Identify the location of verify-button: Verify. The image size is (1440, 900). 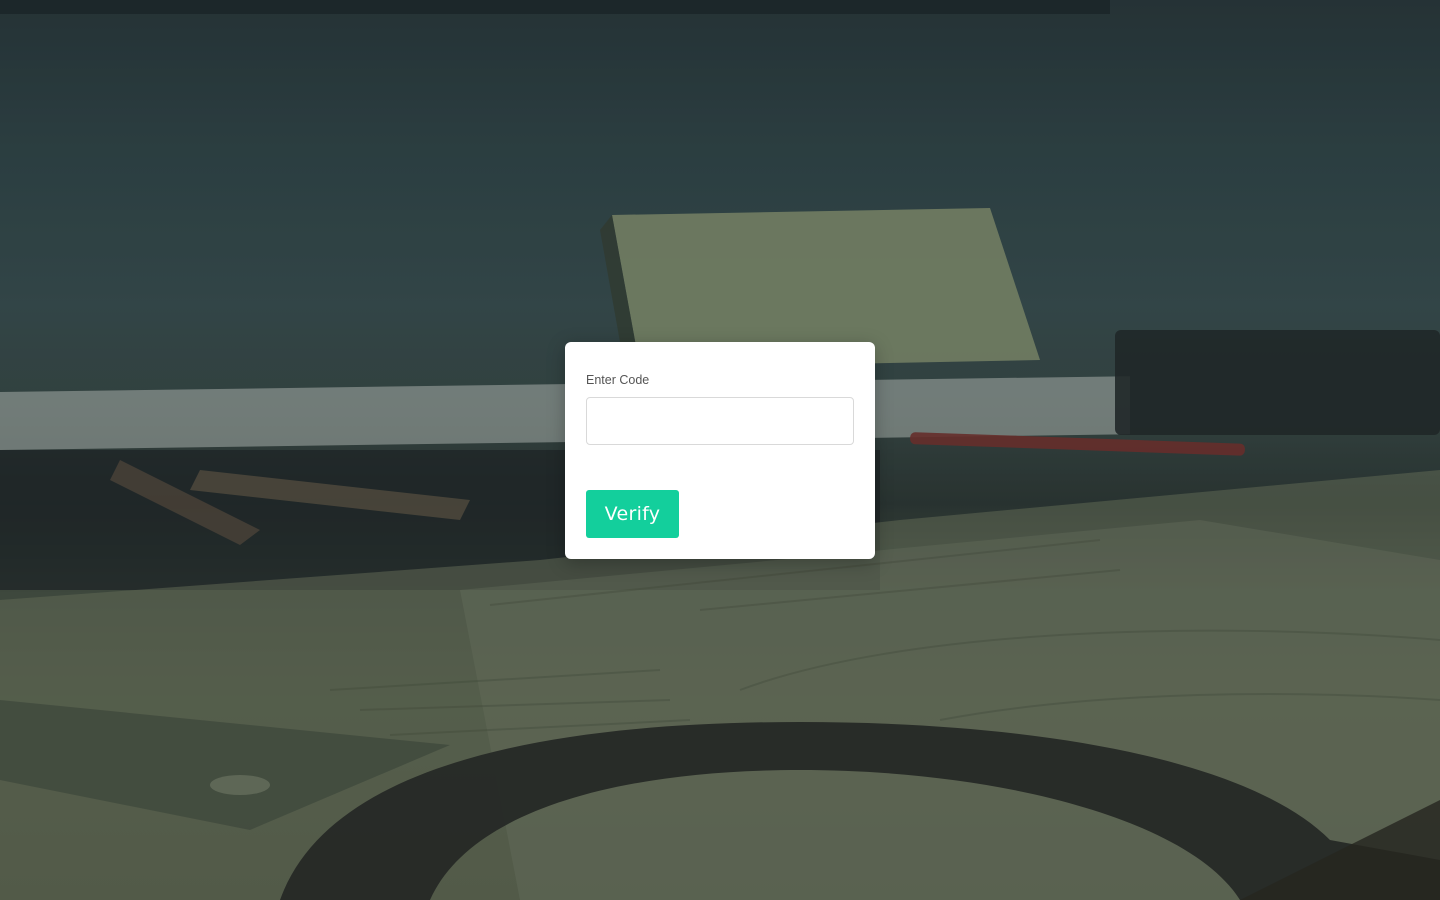
(632, 514).